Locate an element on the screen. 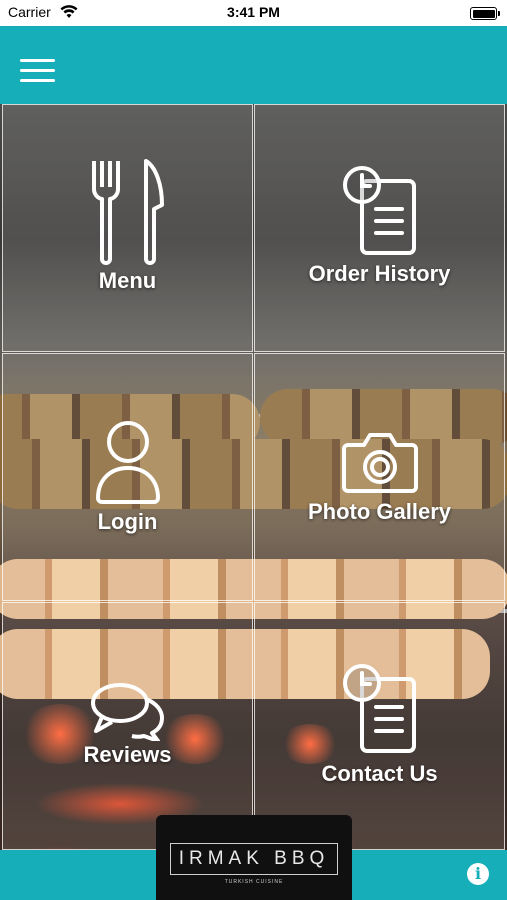  clock: 3:41 PM is located at coordinates (253, 12).